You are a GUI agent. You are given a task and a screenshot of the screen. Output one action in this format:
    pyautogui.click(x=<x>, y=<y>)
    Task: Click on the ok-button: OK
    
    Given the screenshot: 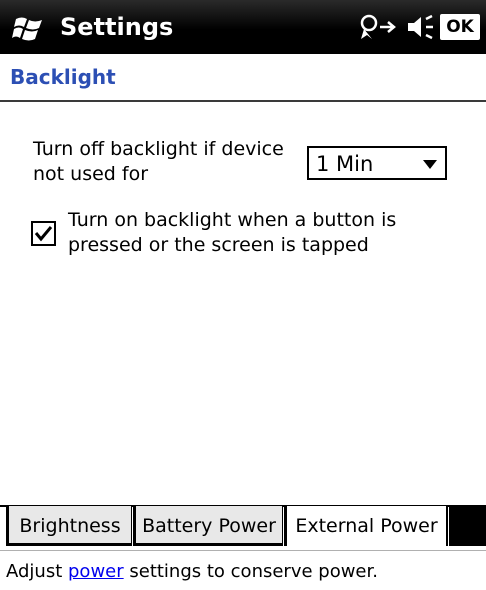 What is the action you would take?
    pyautogui.click(x=460, y=27)
    